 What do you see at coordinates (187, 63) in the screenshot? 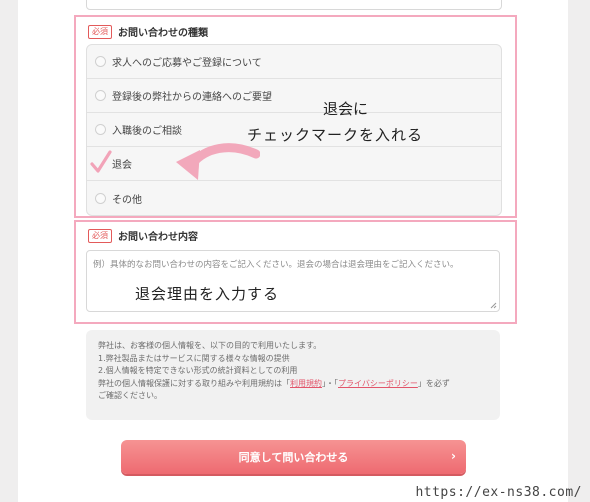
I see `option-label: 求人へのご応募やご登録について` at bounding box center [187, 63].